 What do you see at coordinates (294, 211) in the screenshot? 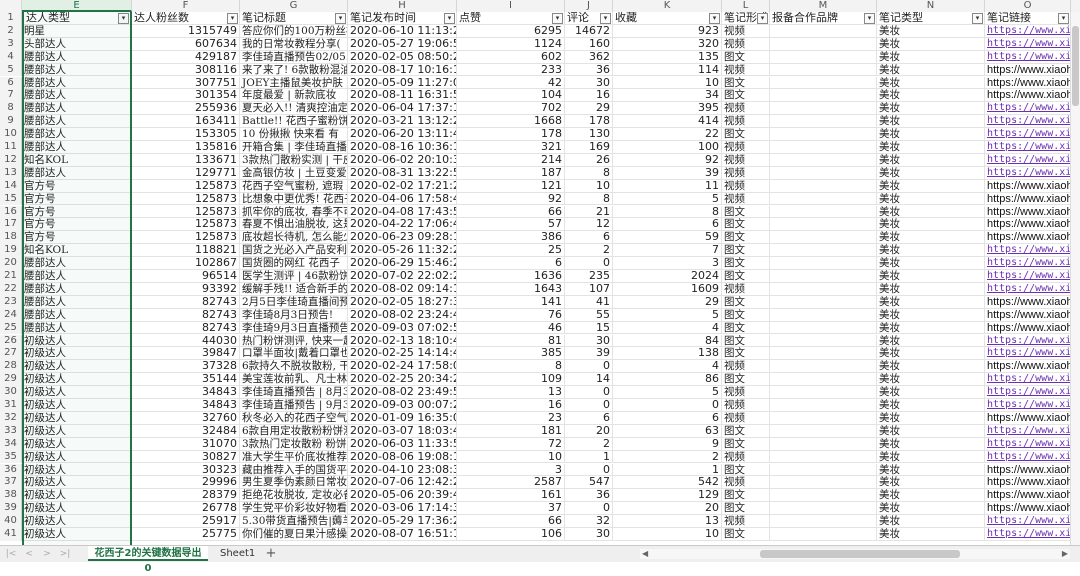
I see `cell-title: 抓牢你的底妆, 春季不可` at bounding box center [294, 211].